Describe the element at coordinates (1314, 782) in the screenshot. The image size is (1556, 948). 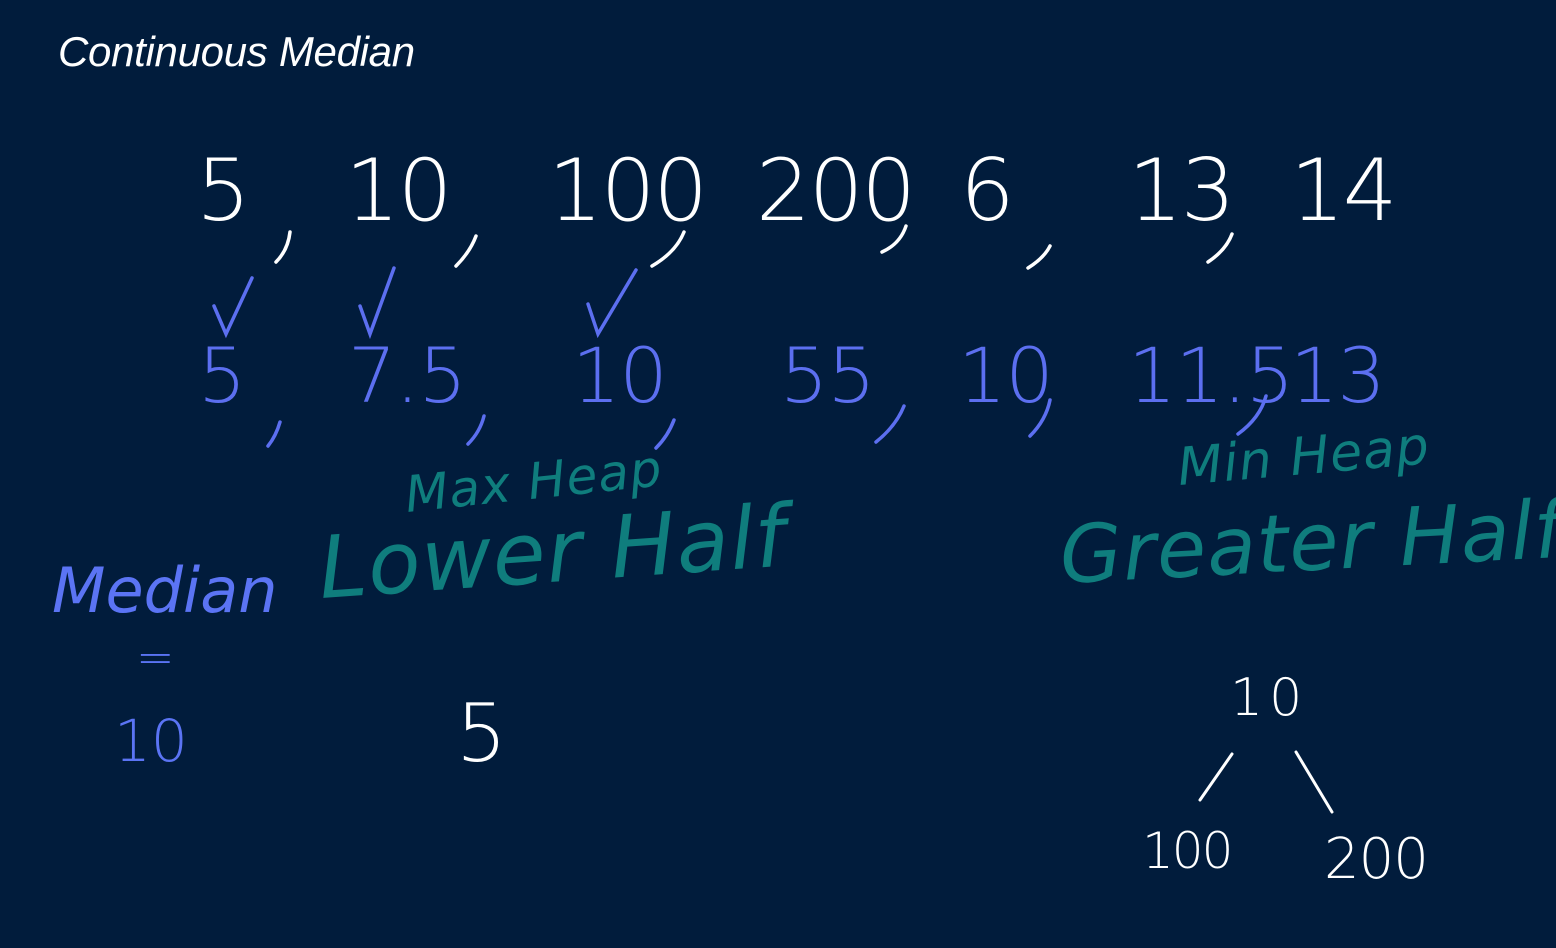
I see `tree-edge-right` at that location.